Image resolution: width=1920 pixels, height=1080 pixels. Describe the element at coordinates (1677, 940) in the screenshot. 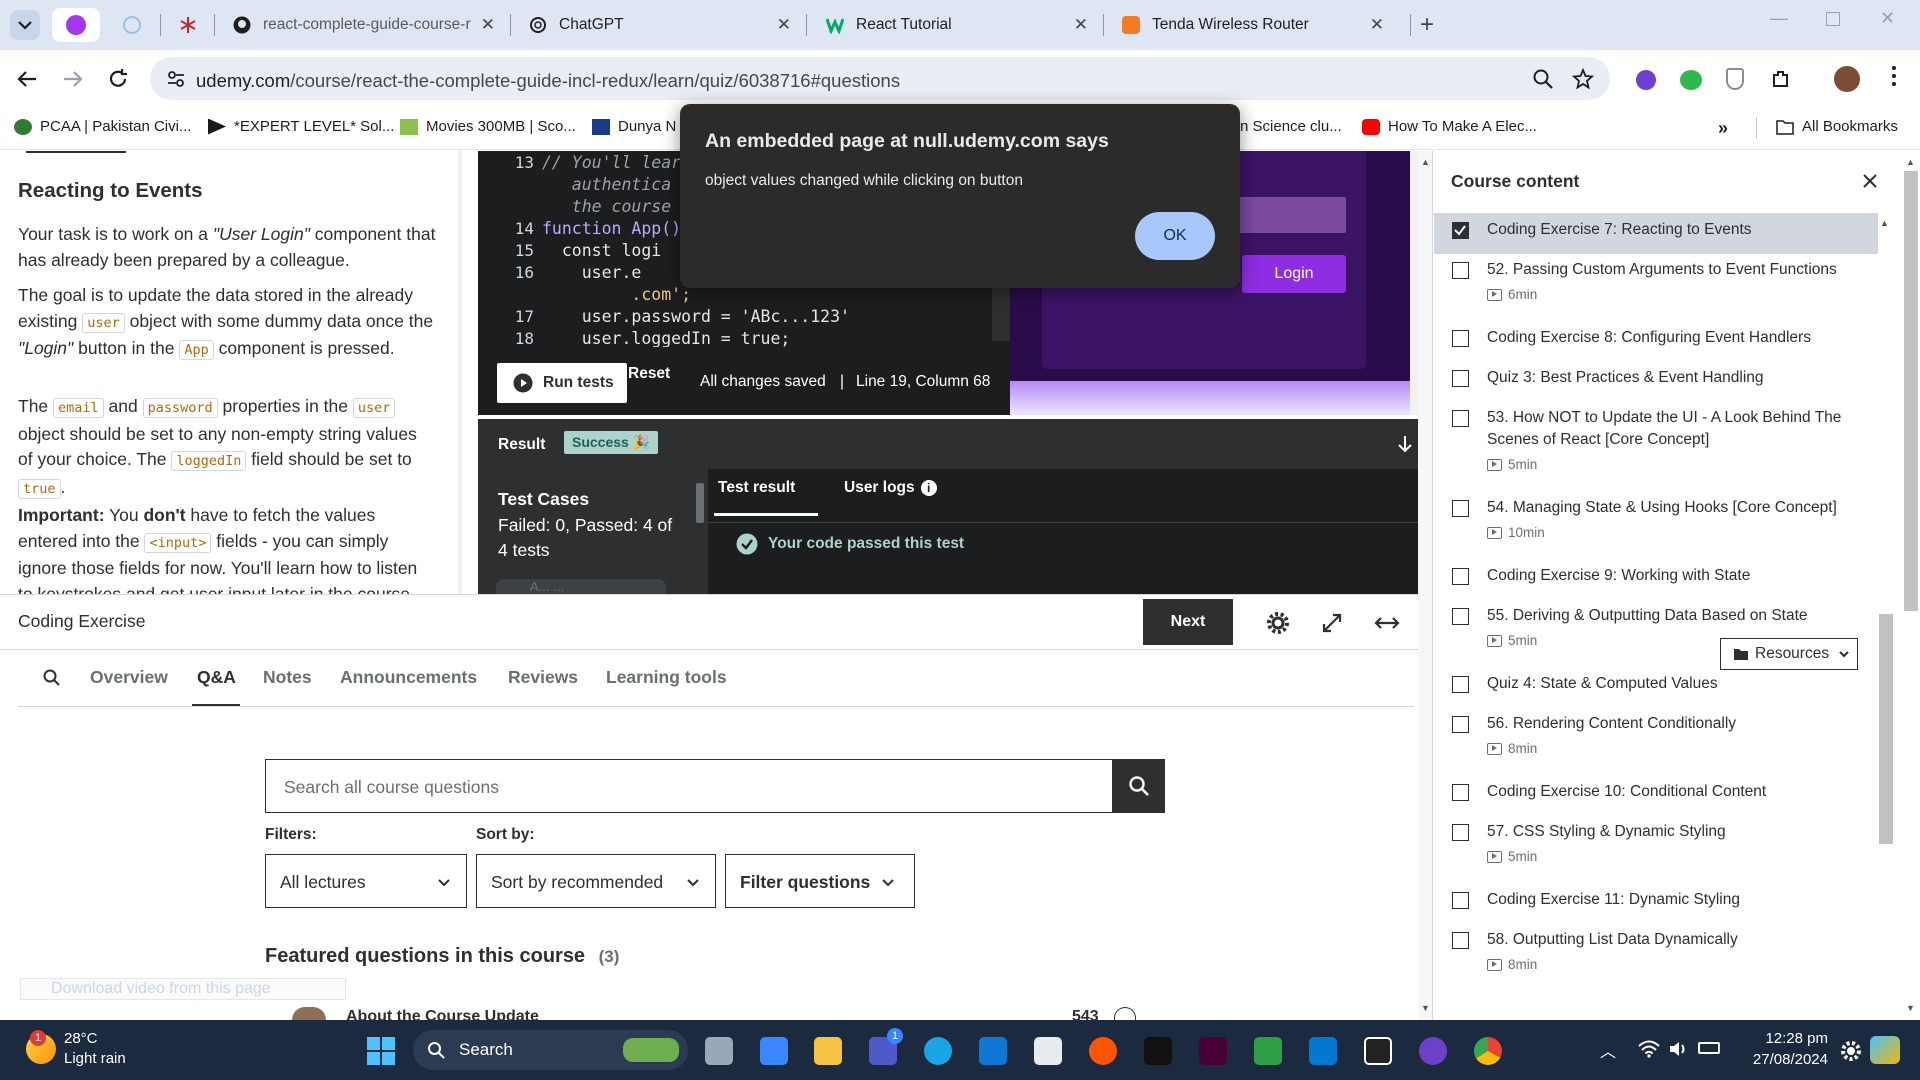

I see `course-item-title: 58. Outputting List Data Dynamically` at that location.